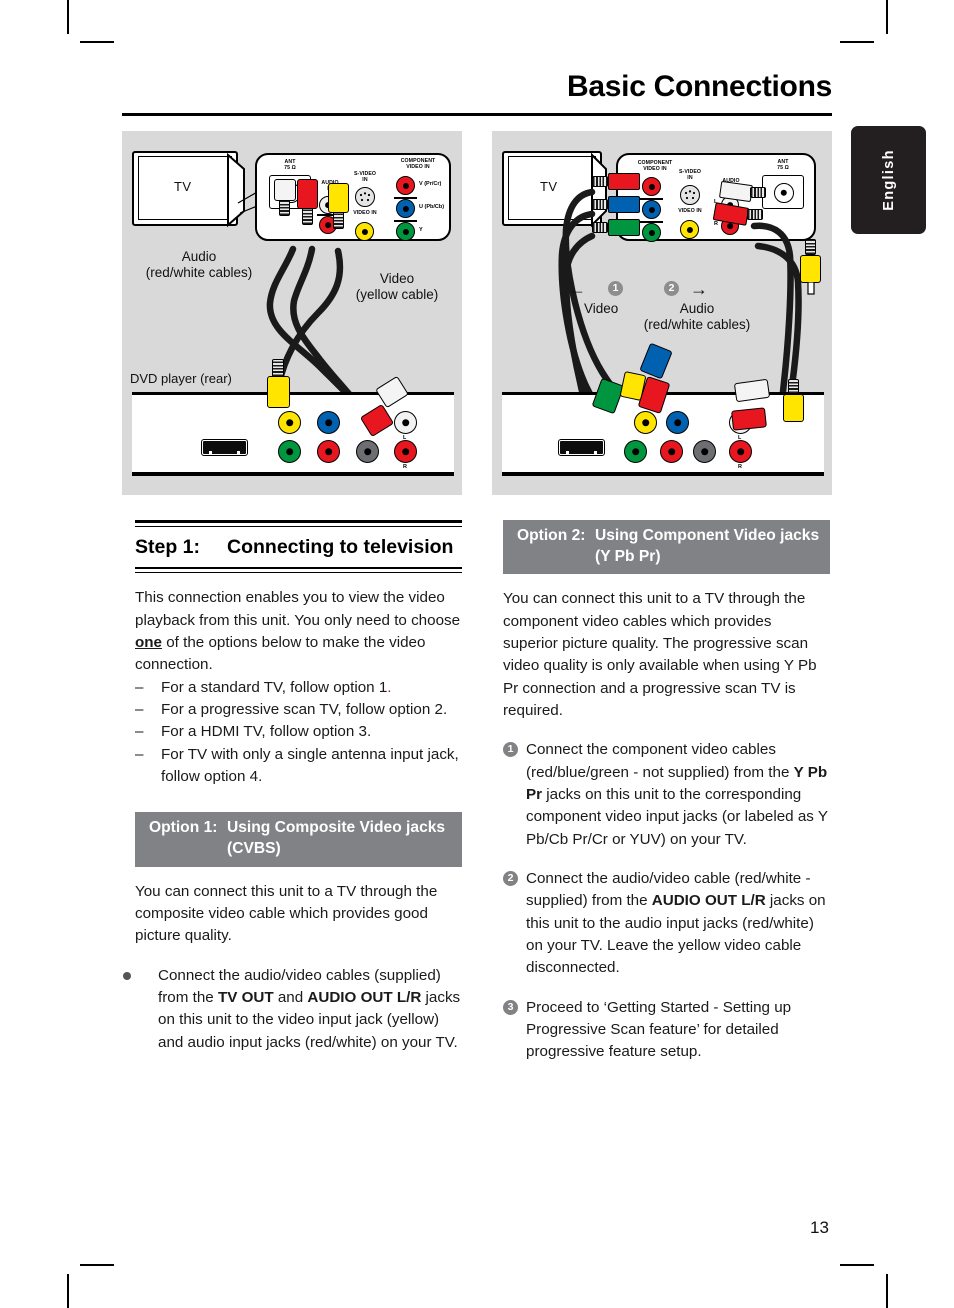  I want to click on callout-audio-left: Audio (red/white cables), so click(199, 264).